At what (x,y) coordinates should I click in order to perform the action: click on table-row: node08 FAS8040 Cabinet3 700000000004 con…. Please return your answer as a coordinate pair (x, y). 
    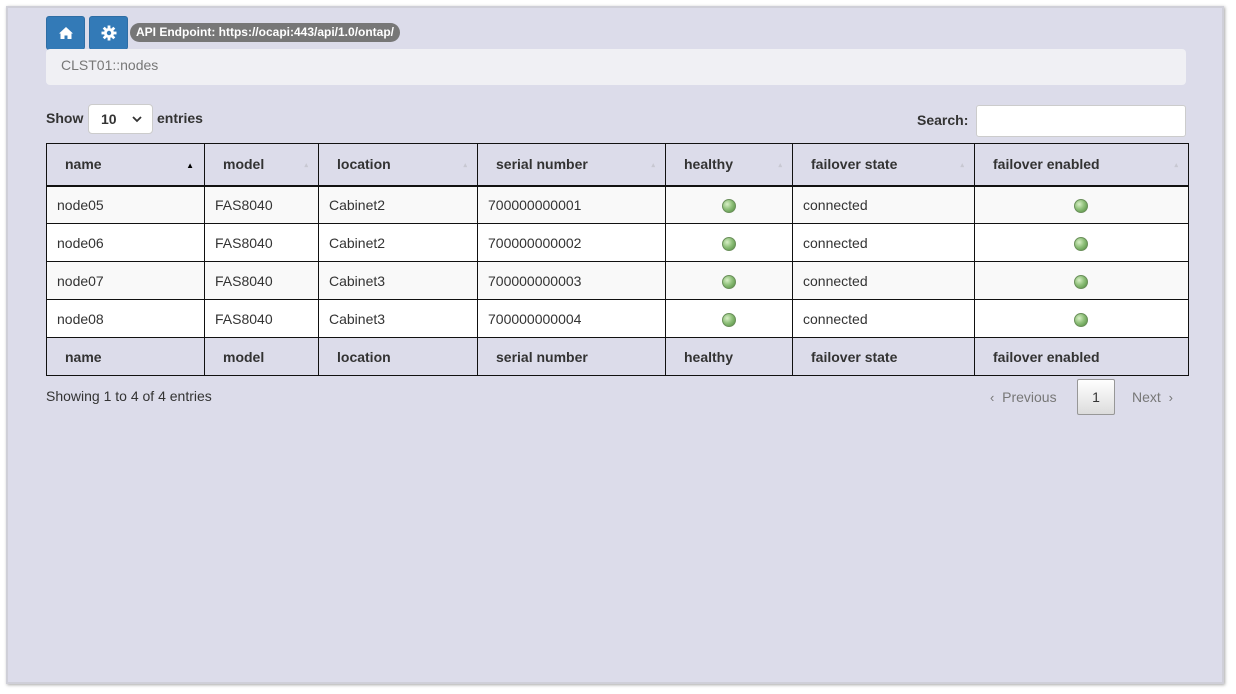
    Looking at the image, I should click on (617, 318).